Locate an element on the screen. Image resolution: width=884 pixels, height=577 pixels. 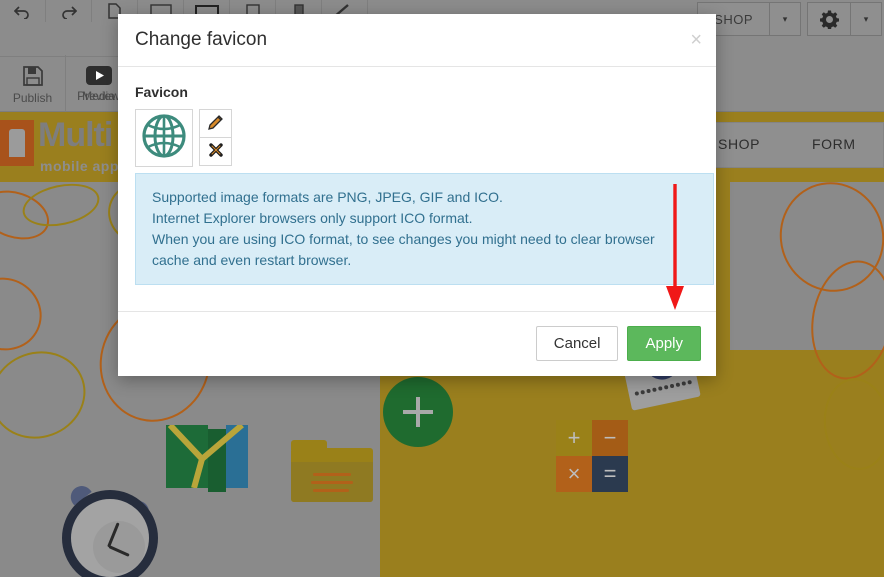
folder-illustration is located at coordinates (332, 471).